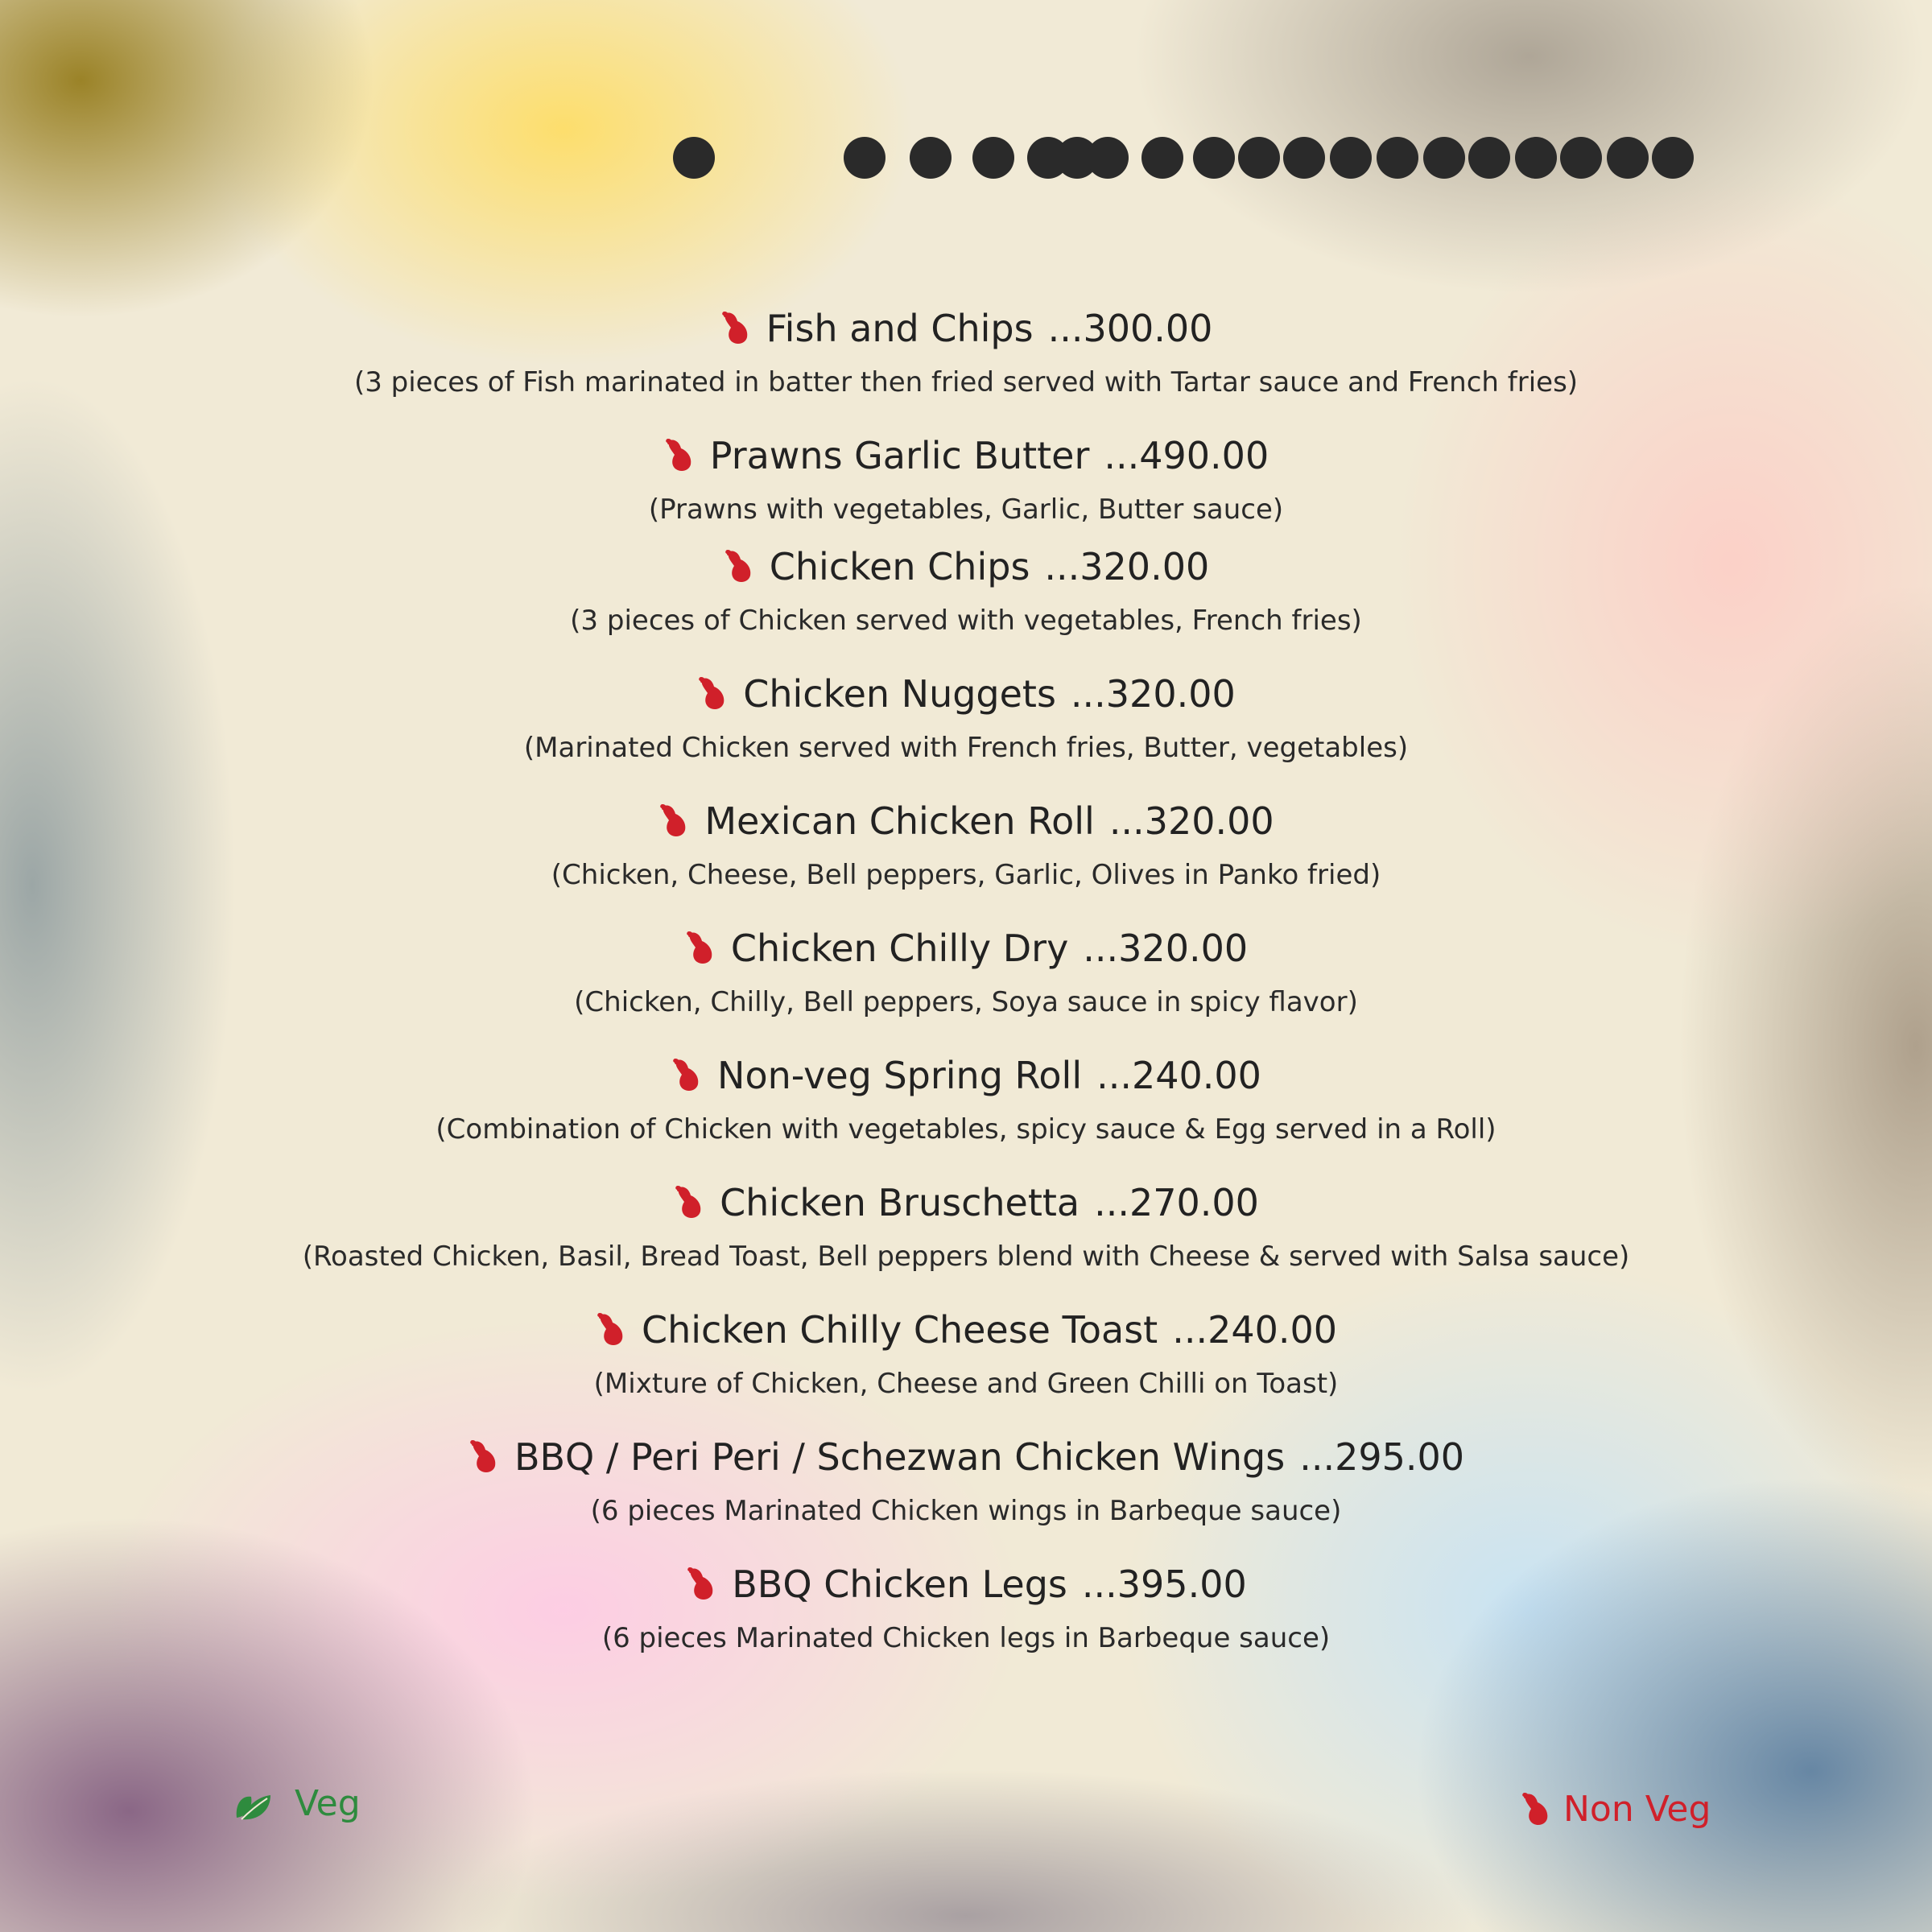  I want to click on menu-item-title: Chicken Chilly Dry ...320.00, so click(966, 948).